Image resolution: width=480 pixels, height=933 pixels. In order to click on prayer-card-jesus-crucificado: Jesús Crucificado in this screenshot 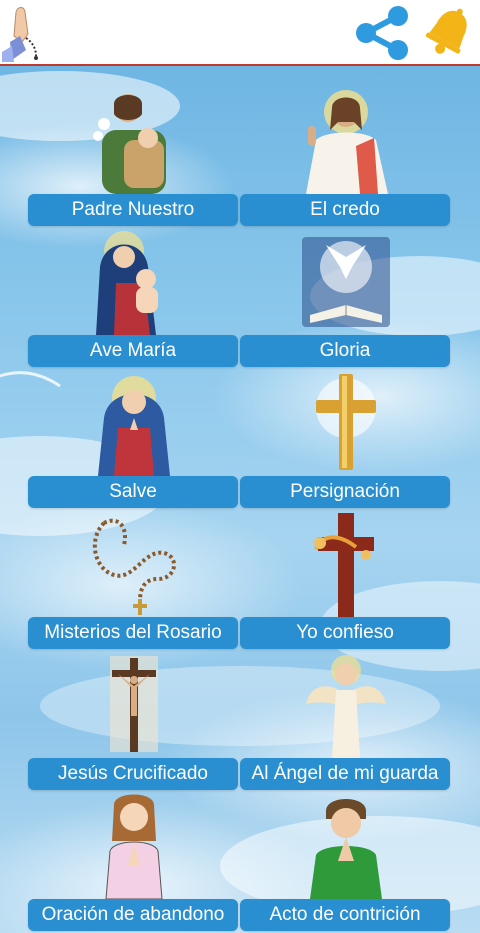, I will do `click(134, 714)`.